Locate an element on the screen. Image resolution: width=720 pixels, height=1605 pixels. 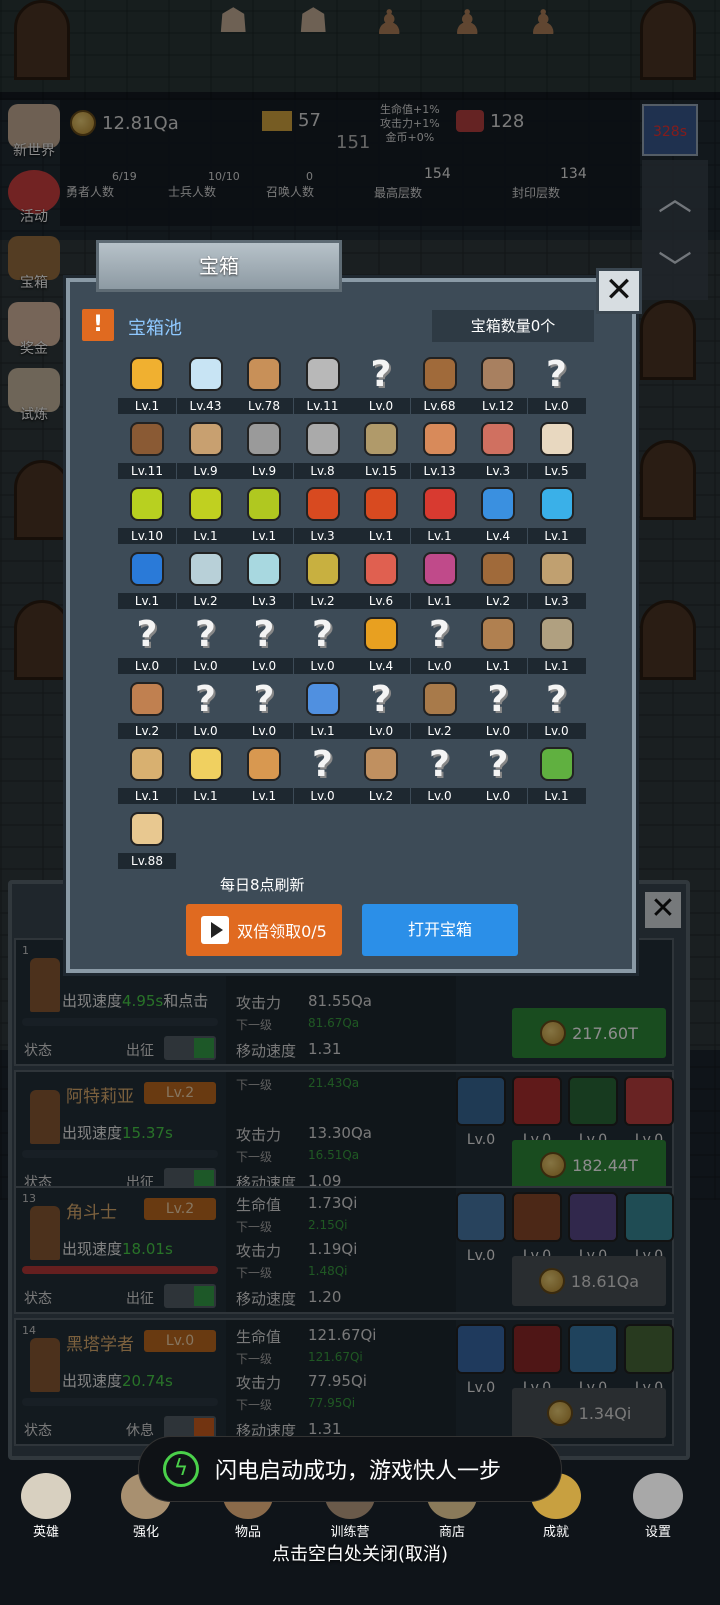
chest-item: Lv.10 is located at coordinates (147, 512).